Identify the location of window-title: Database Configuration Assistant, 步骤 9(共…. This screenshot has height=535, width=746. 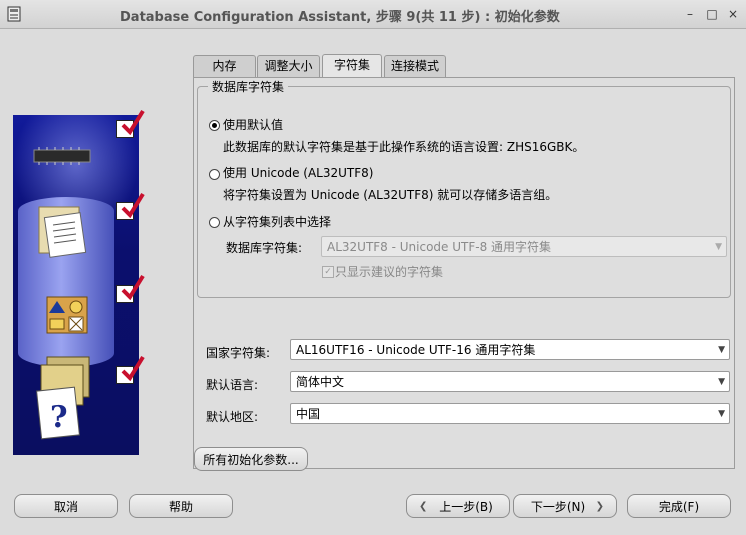
(340, 17).